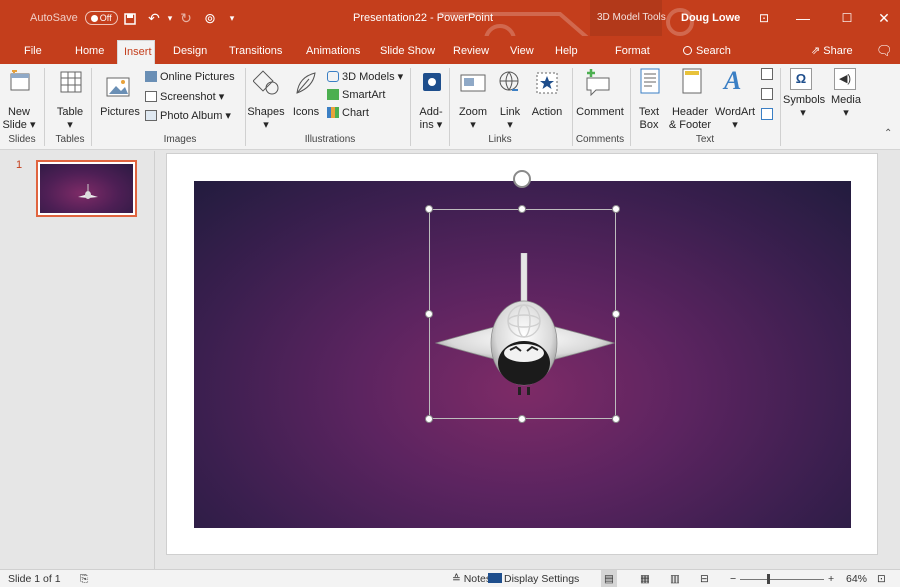 This screenshot has width=900, height=587. Describe the element at coordinates (650, 81) in the screenshot. I see `text-box-icon` at that location.